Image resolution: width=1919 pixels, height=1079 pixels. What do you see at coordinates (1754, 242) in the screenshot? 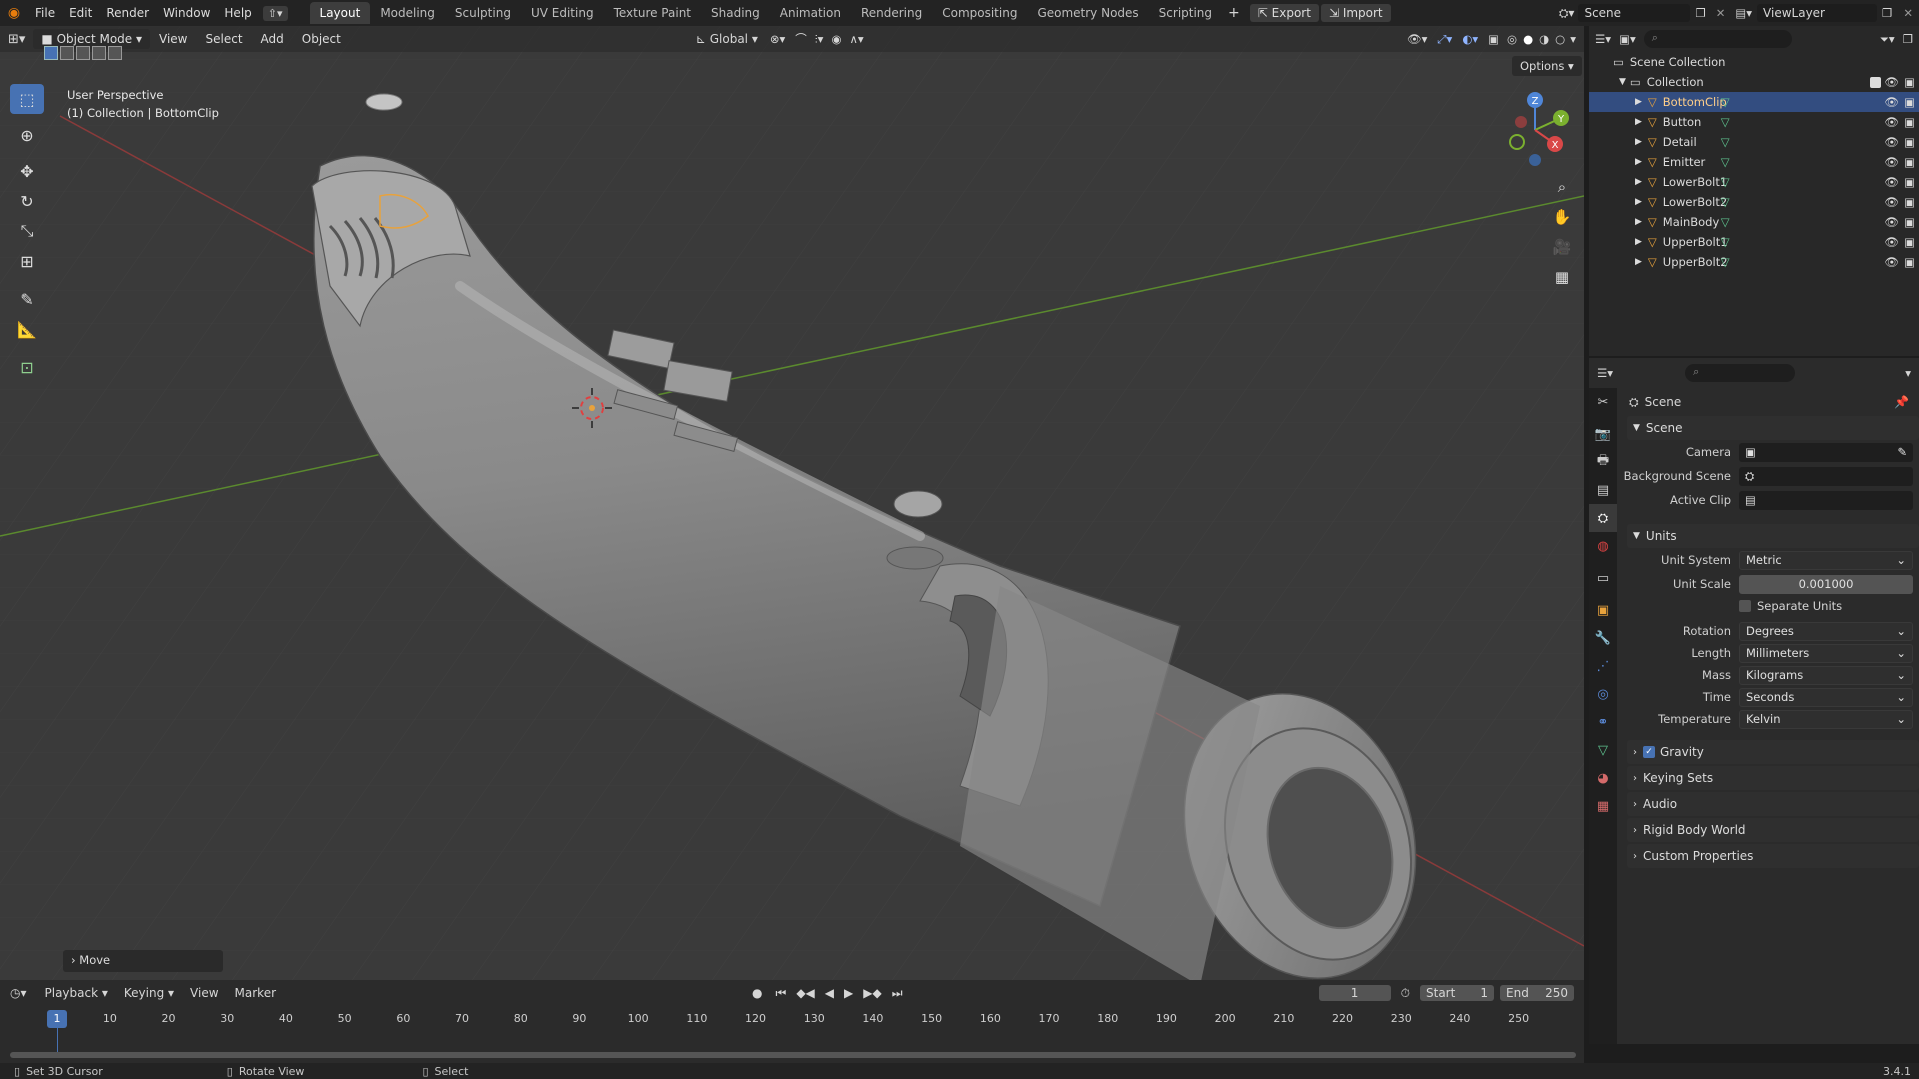
I see `outliner-item: ▶ ▽ UpperBolt1 ▽ 👁 ▣` at bounding box center [1754, 242].